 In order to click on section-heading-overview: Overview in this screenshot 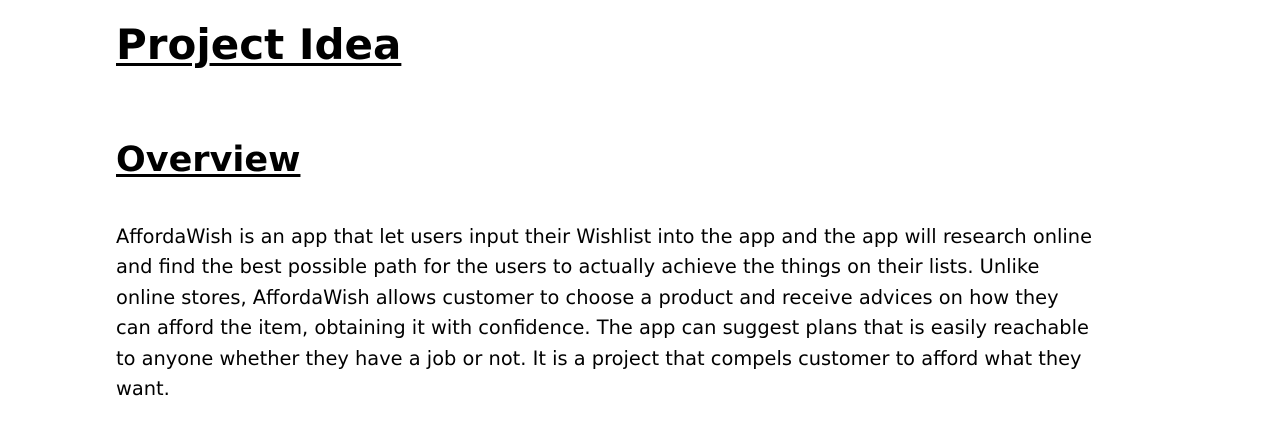, I will do `click(208, 160)`.